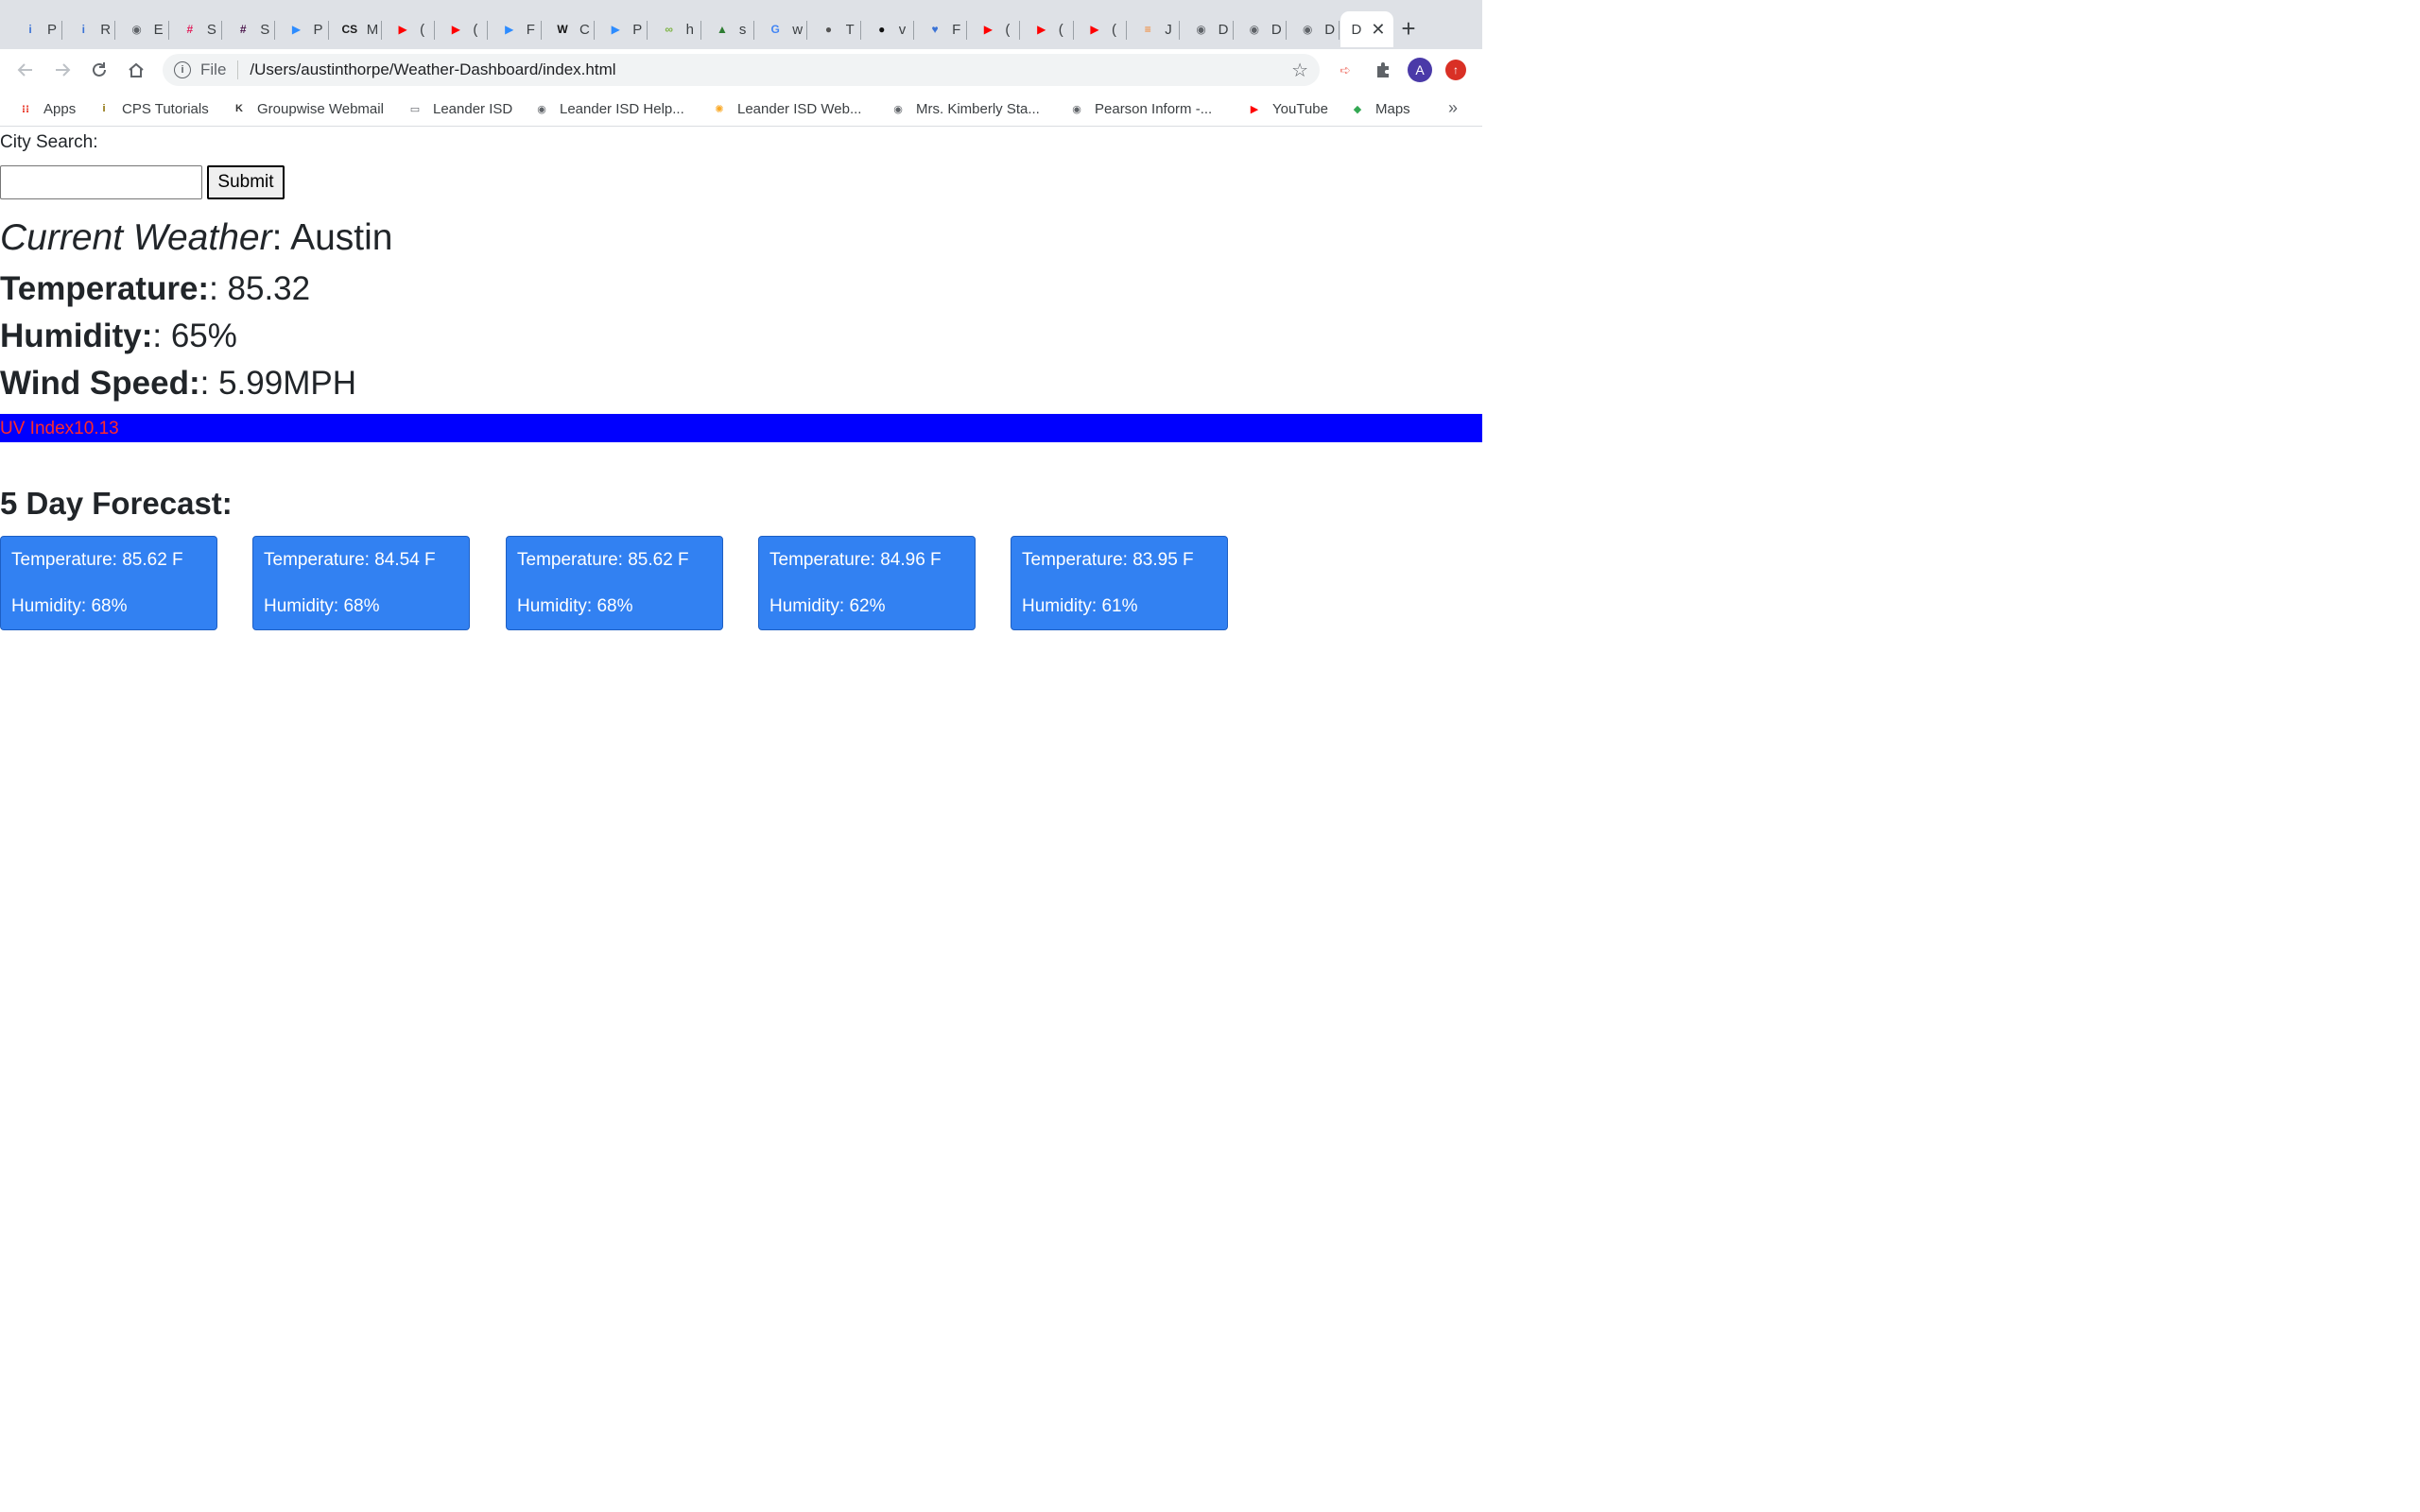 The image size is (2420, 1512). What do you see at coordinates (584, 29) in the screenshot?
I see `tab-title: C` at bounding box center [584, 29].